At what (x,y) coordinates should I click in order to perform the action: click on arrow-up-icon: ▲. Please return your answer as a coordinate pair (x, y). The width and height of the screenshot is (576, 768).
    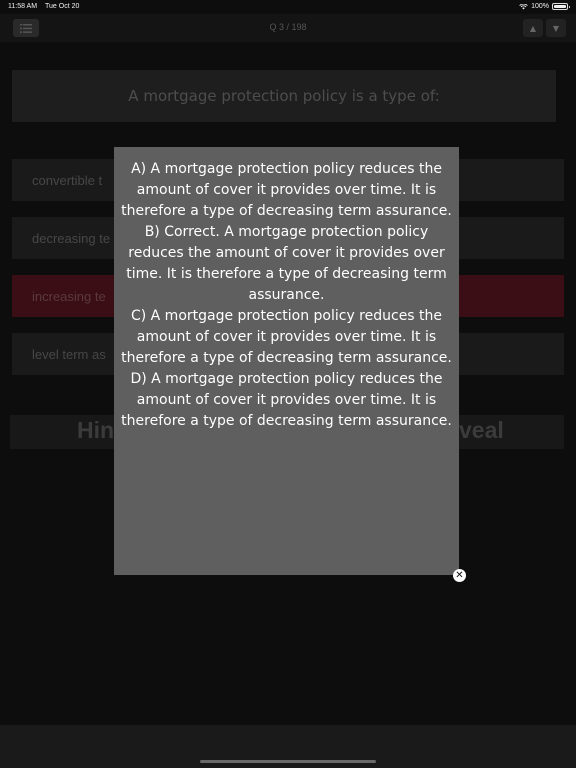
    Looking at the image, I should click on (533, 28).